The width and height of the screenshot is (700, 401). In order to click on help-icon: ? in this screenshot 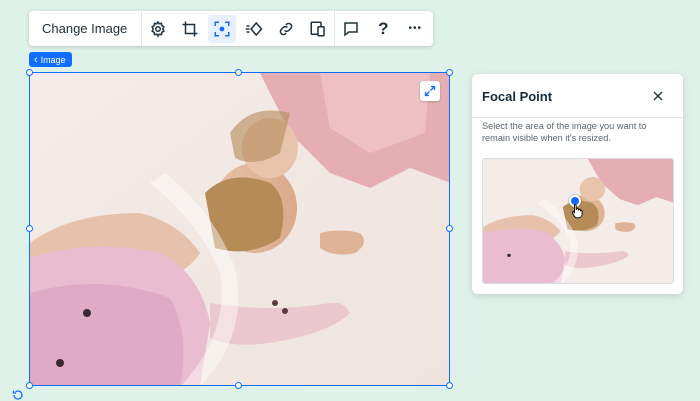, I will do `click(383, 28)`.